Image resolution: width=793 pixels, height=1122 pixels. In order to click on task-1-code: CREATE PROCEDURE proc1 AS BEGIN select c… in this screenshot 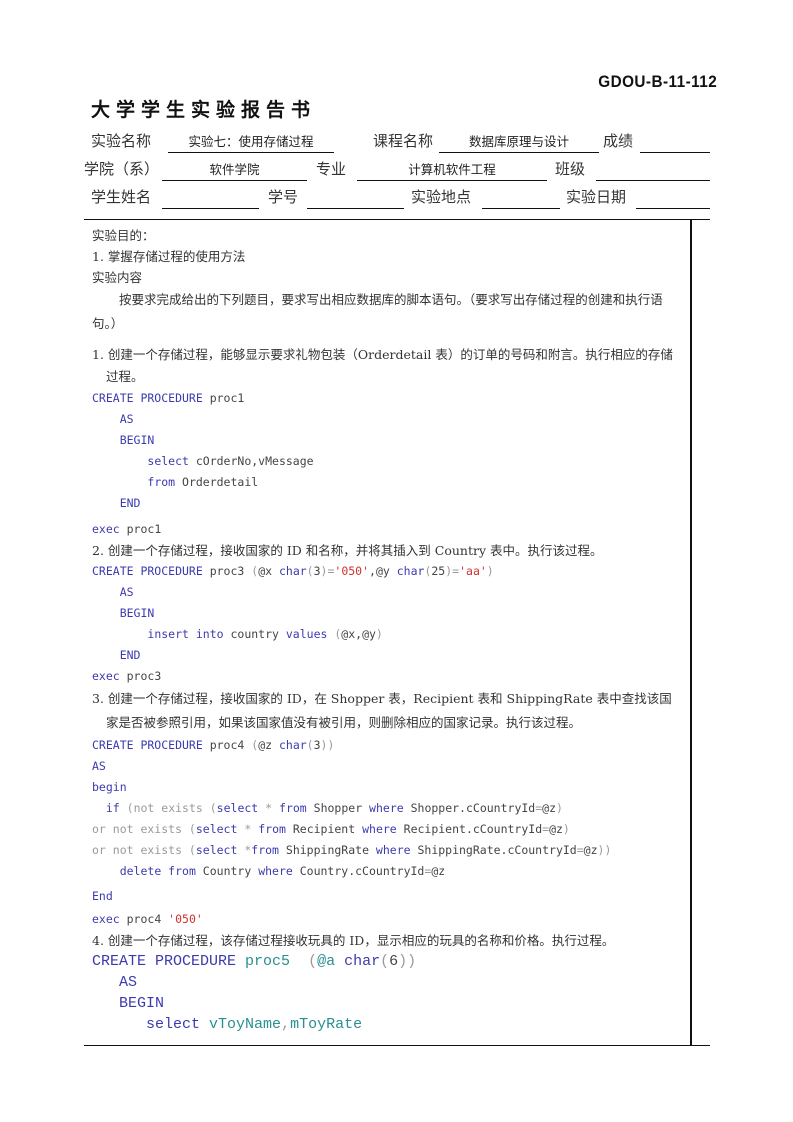, I will do `click(388, 464)`.